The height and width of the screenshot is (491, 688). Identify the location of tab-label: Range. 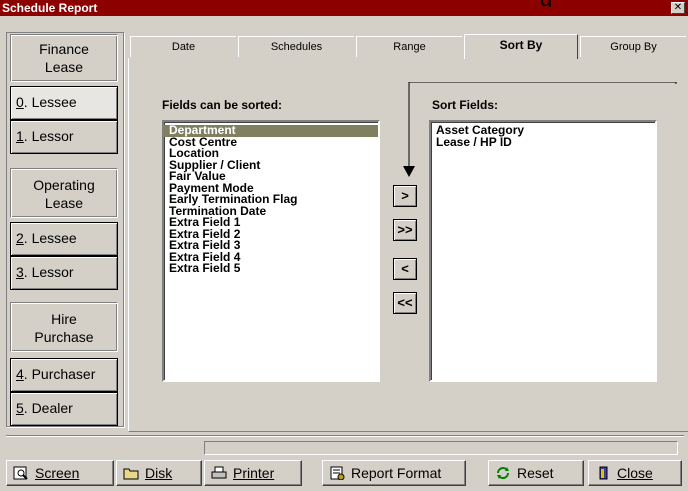
(409, 47).